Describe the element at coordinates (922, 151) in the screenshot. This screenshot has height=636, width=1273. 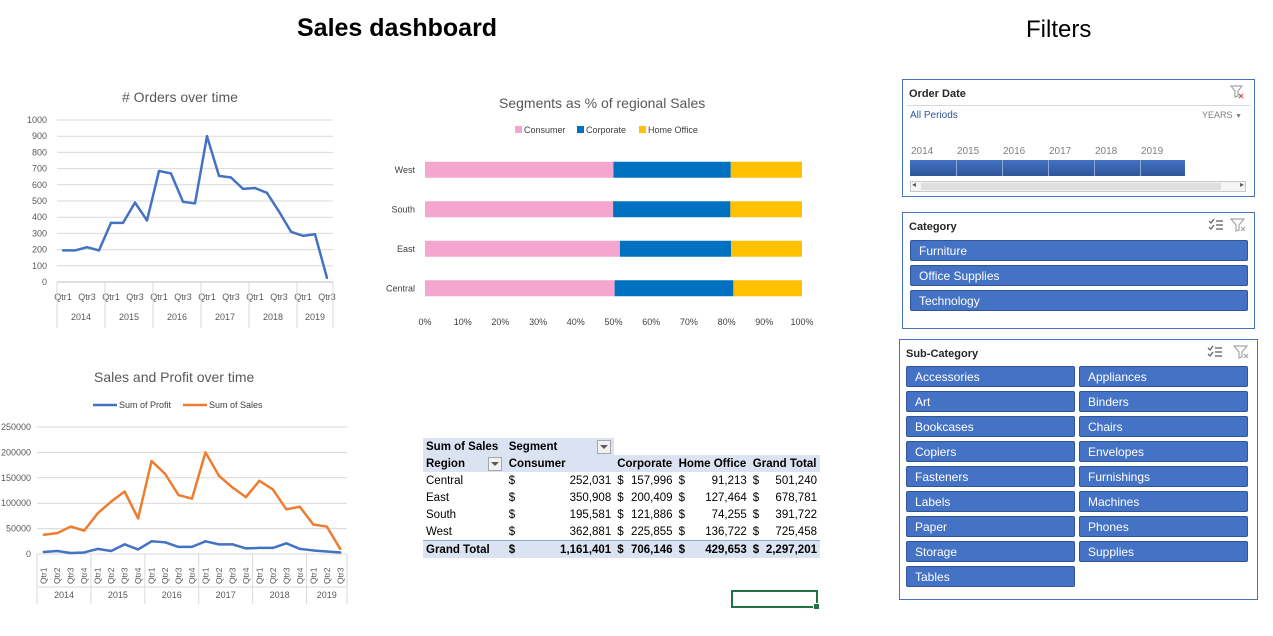
I see `timeline-year-label: 2014` at that location.